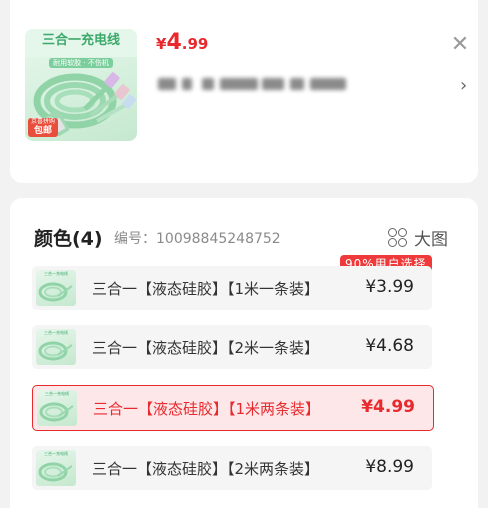 This screenshot has height=508, width=488. I want to click on option-name: 三合一【液态硅胶】【2米两条装】, so click(206, 469).